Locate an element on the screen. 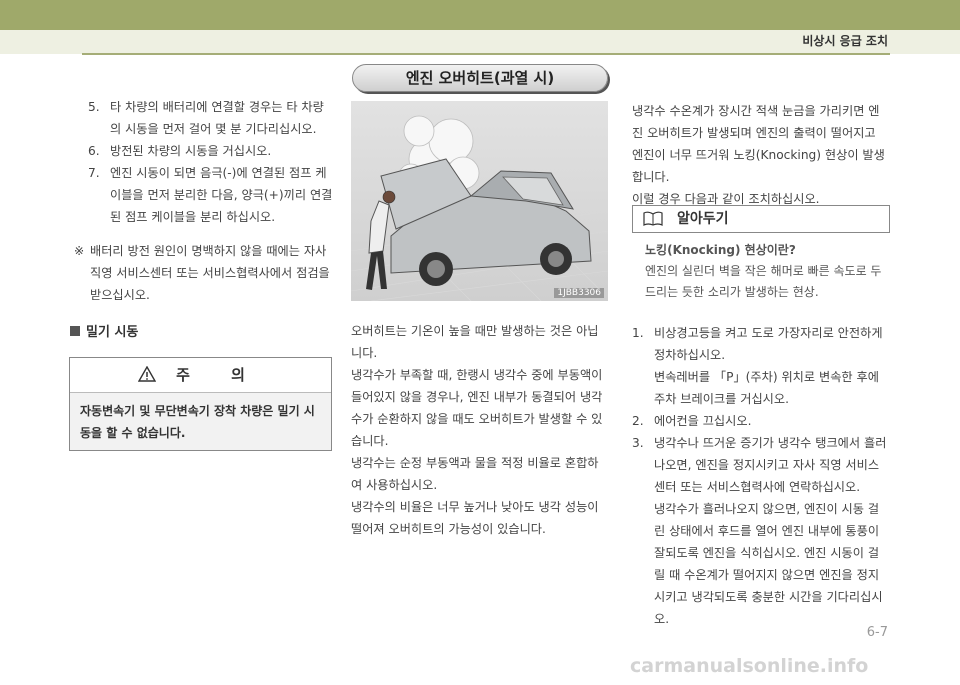 The image size is (960, 685). top-color-bar is located at coordinates (480, 15).